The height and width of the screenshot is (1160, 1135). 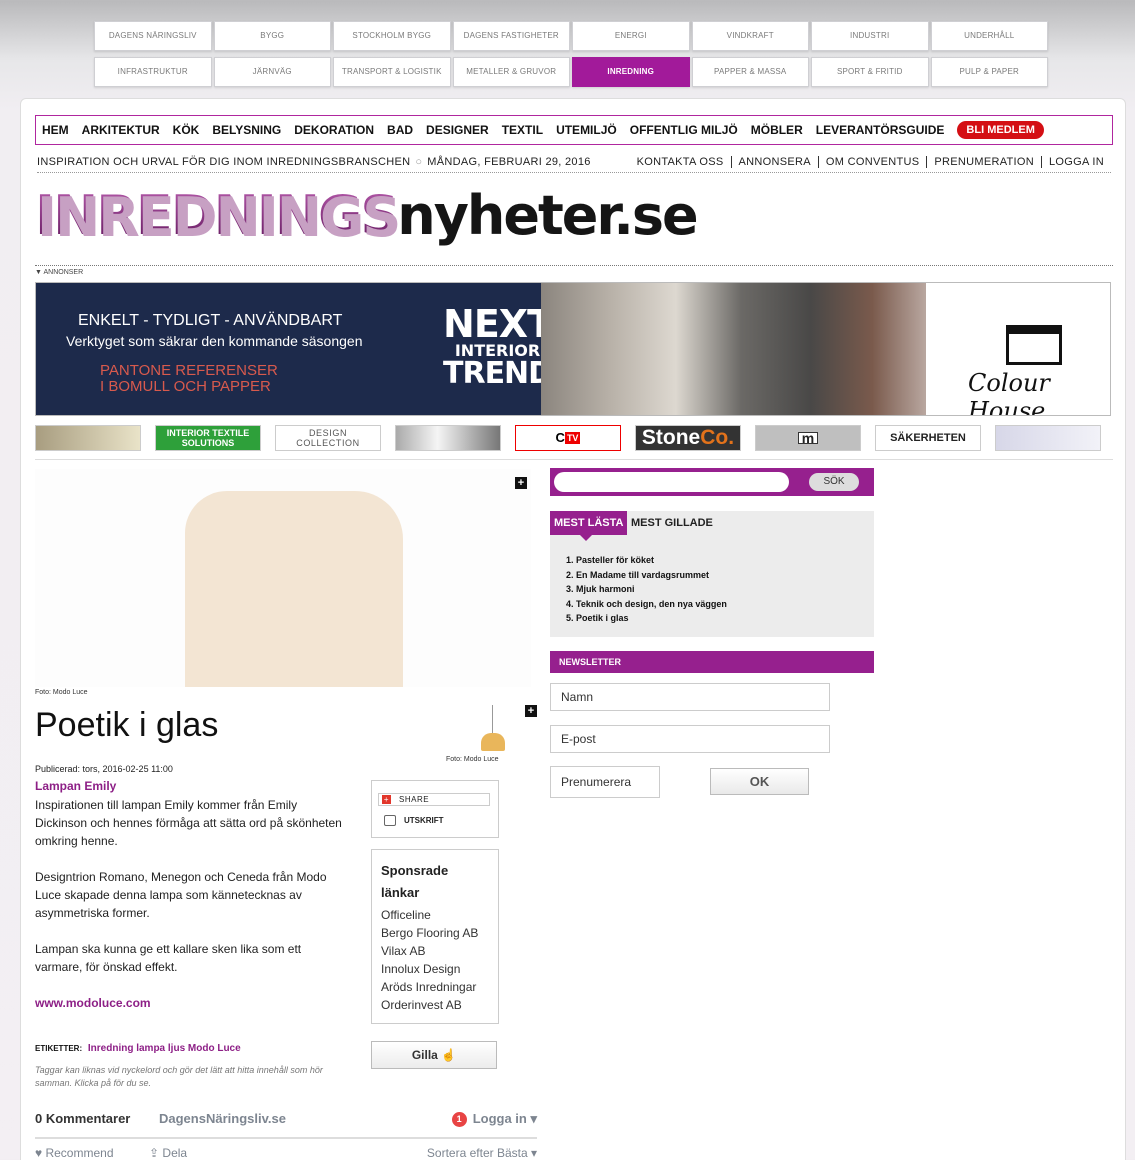 What do you see at coordinates (759, 781) in the screenshot?
I see `ok-button: OK` at bounding box center [759, 781].